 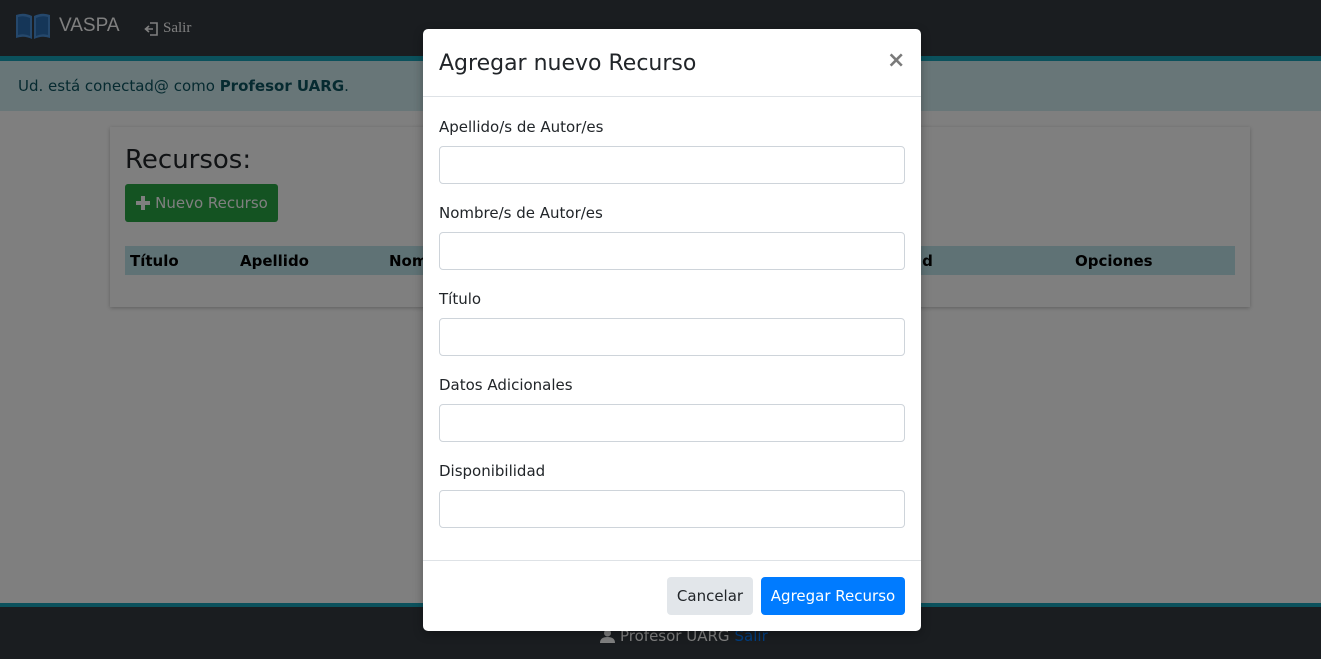 I want to click on modal-header: Agregar nuevo Recurso ×, so click(x=672, y=63).